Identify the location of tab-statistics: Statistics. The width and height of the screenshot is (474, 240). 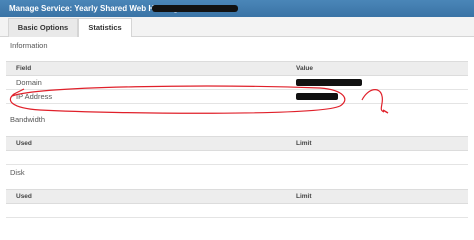
(105, 27).